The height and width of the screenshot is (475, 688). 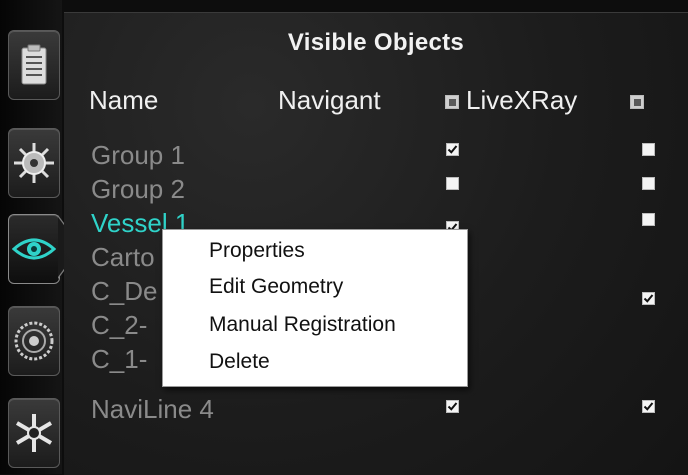 I want to click on snowflake-icon, so click(x=34, y=433).